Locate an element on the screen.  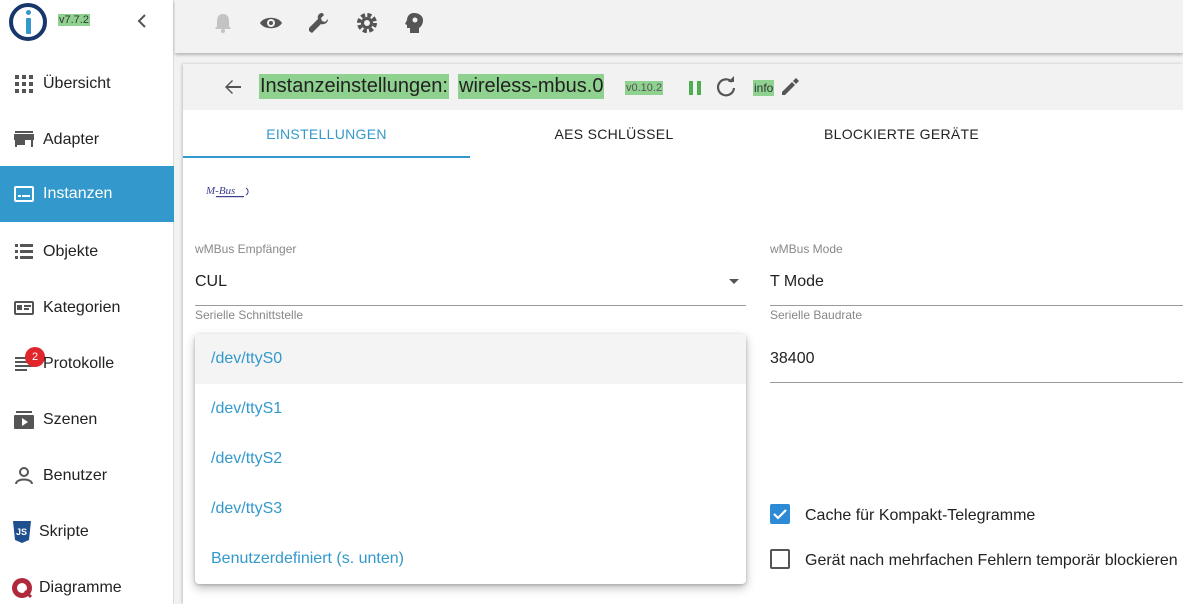
apps-grid-icon is located at coordinates (24, 84).